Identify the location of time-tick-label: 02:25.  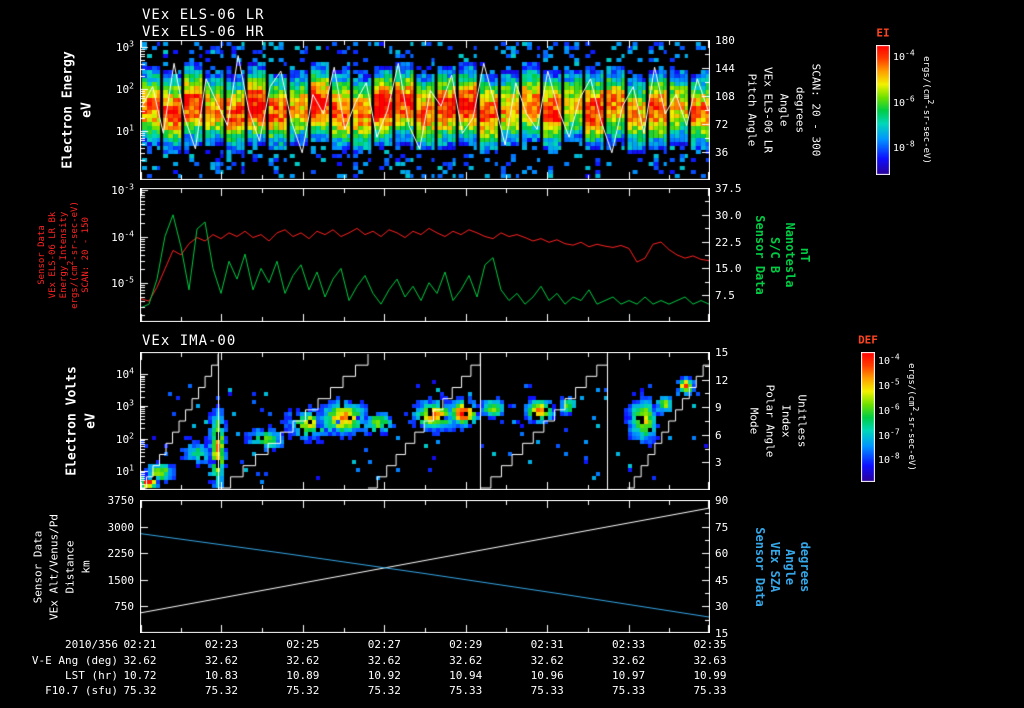
(303, 644).